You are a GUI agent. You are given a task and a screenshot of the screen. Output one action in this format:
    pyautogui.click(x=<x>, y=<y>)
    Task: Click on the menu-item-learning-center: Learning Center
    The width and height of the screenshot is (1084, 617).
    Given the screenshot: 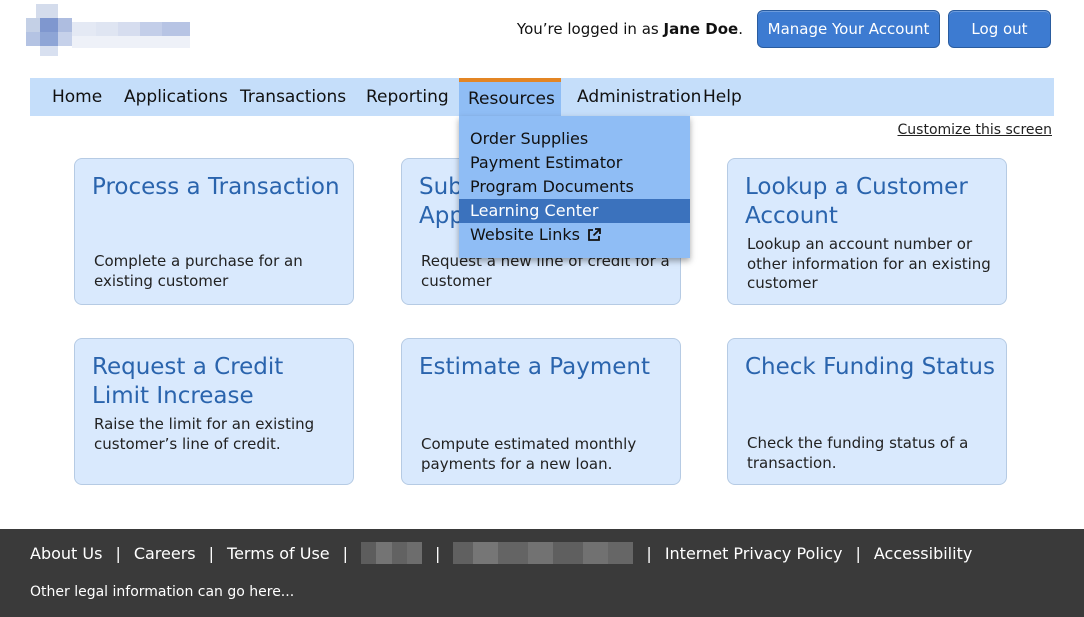 What is the action you would take?
    pyautogui.click(x=574, y=211)
    